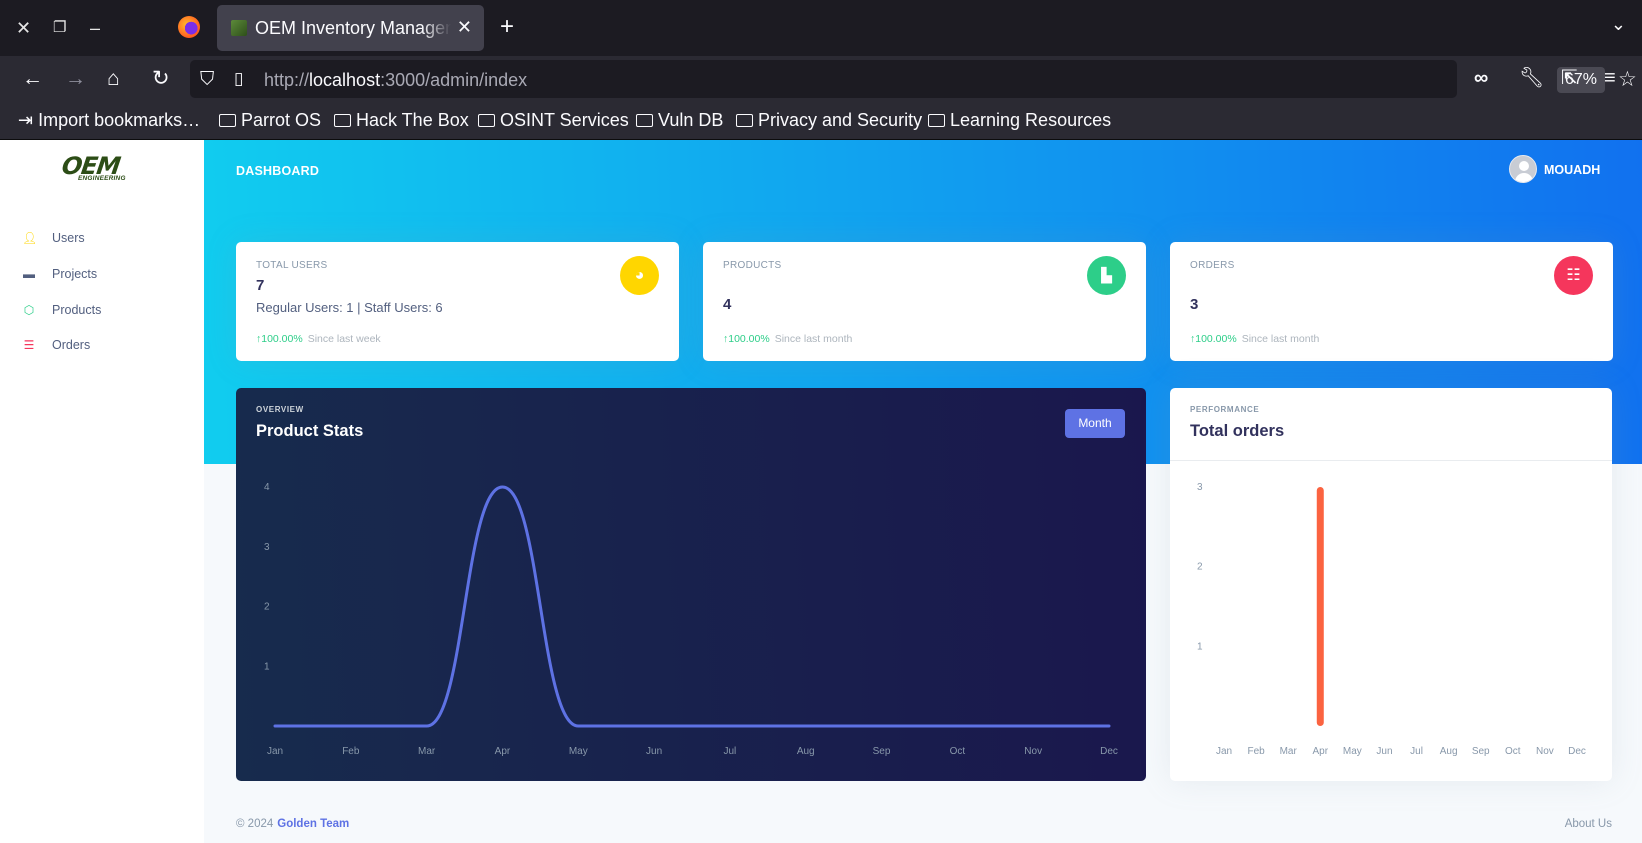 This screenshot has height=843, width=1642. What do you see at coordinates (924, 301) in the screenshot?
I see `stat-card-products: PRODUCTS 4 ↑100.00% Since last month ▙` at bounding box center [924, 301].